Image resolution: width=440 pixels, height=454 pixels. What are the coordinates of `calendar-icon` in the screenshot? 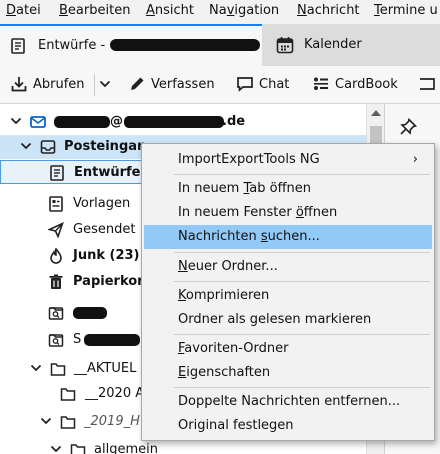 It's located at (285, 45).